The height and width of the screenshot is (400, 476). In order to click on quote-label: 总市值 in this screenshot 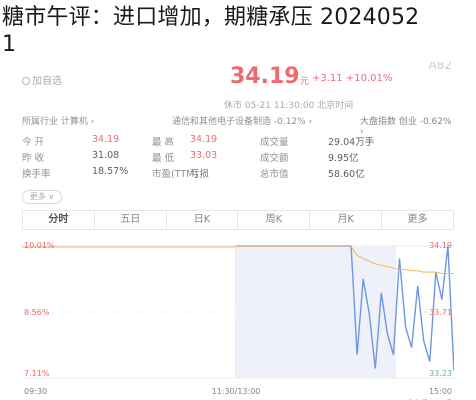, I will do `click(274, 174)`.